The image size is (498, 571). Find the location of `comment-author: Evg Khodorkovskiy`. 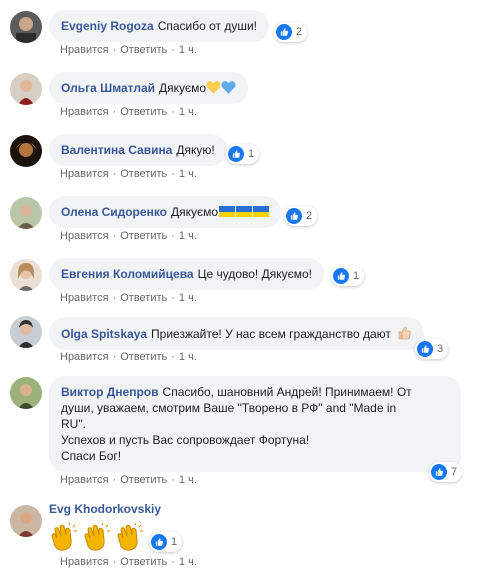

comment-author: Evg Khodorkovskiy is located at coordinates (105, 509).